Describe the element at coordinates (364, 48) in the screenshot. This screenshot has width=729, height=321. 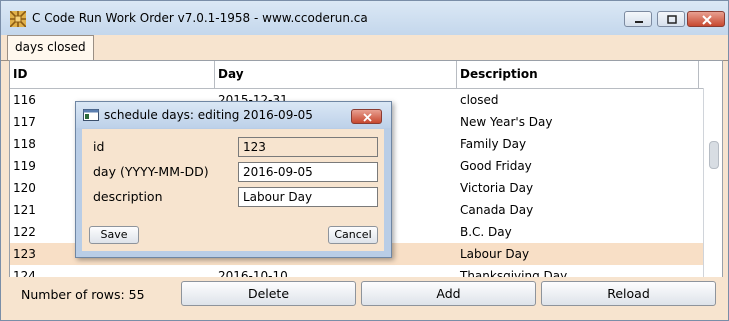
I see `tab-bar: days closed` at that location.